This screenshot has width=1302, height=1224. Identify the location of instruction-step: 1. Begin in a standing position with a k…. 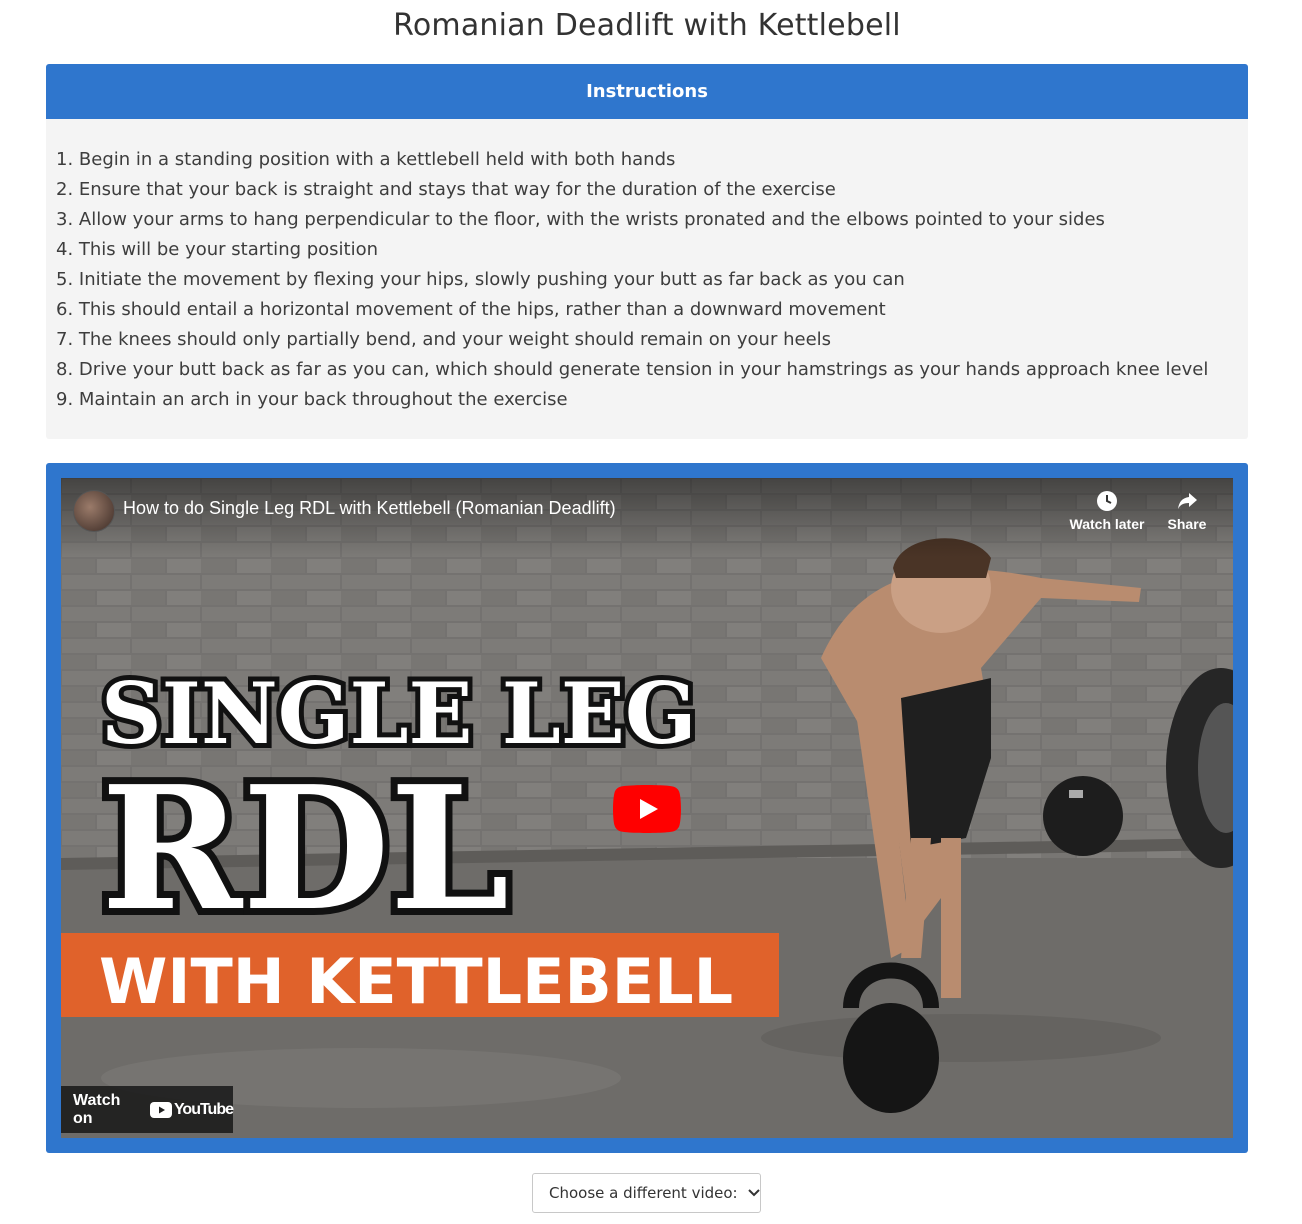
(366, 159).